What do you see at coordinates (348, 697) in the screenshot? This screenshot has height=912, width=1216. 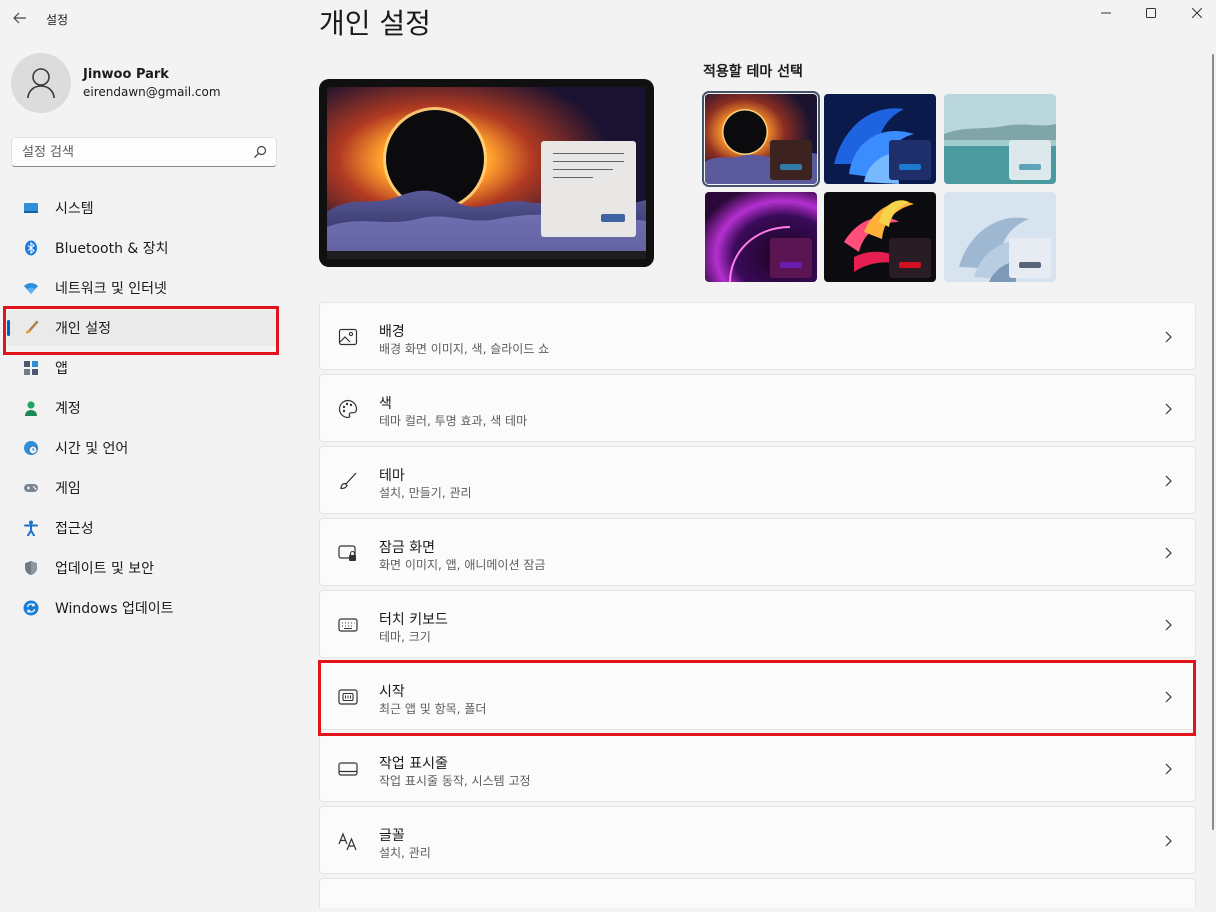 I see `start-icon` at bounding box center [348, 697].